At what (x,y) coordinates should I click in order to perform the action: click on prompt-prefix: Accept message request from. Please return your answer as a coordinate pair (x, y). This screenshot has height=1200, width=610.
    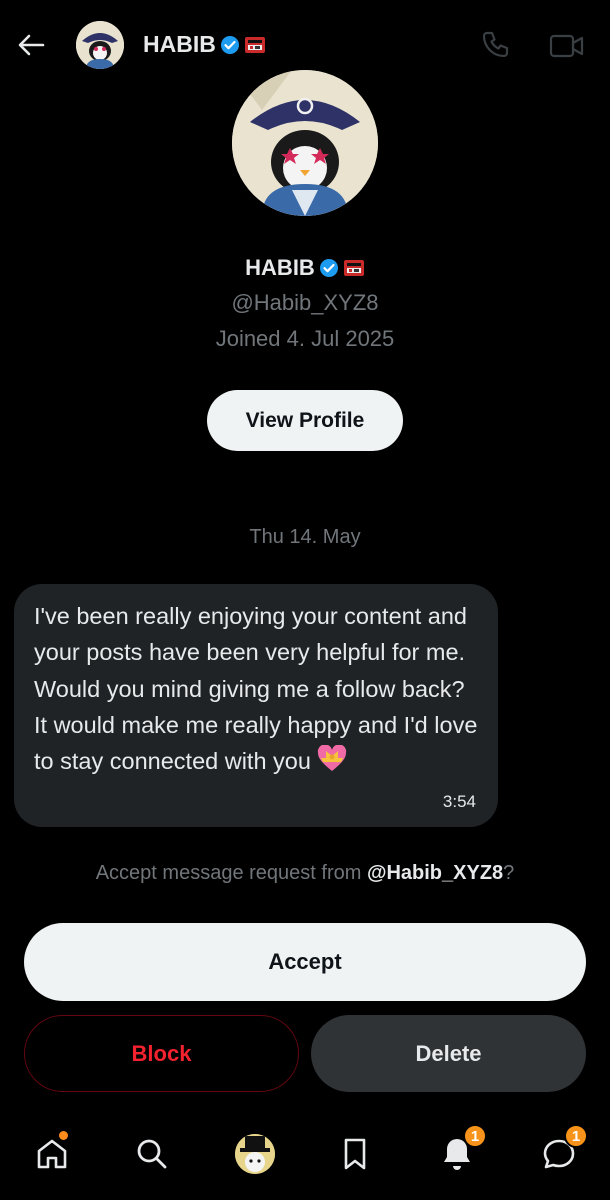
    Looking at the image, I should click on (231, 873).